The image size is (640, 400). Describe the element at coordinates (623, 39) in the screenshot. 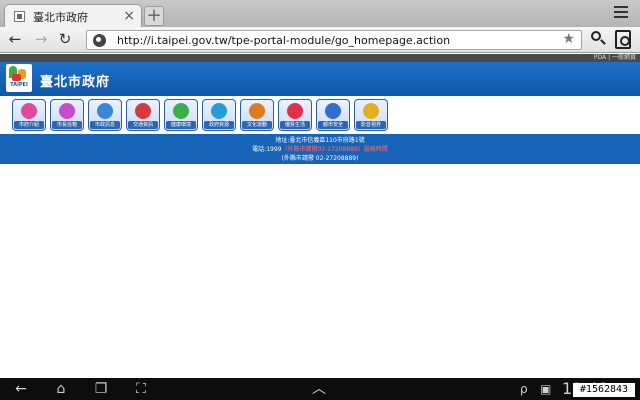

I see `bookmarks-icon` at that location.